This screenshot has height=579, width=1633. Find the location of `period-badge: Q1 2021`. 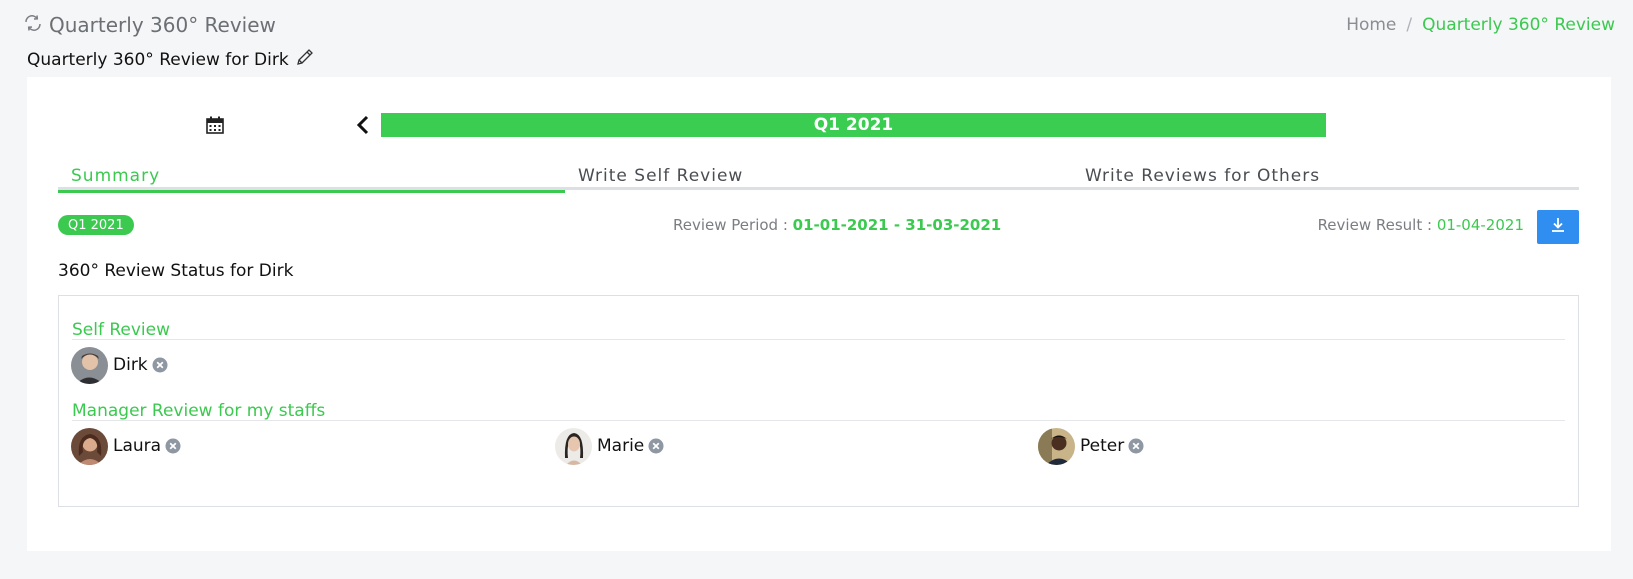

period-badge: Q1 2021 is located at coordinates (96, 225).